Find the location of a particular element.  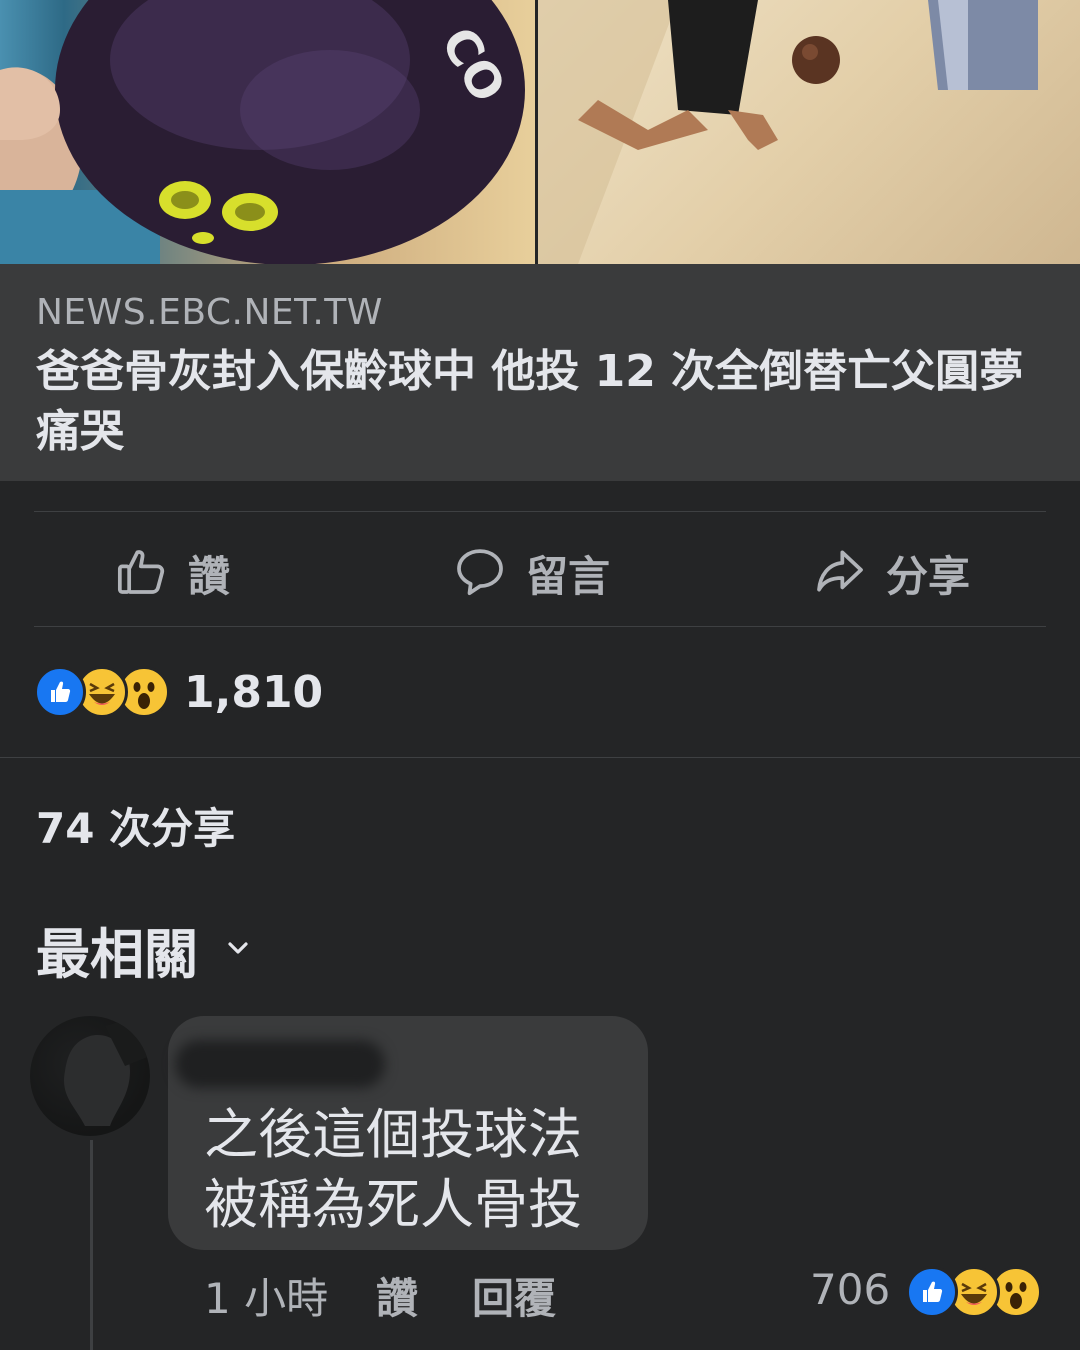

chevron-down-icon is located at coordinates (238, 950).